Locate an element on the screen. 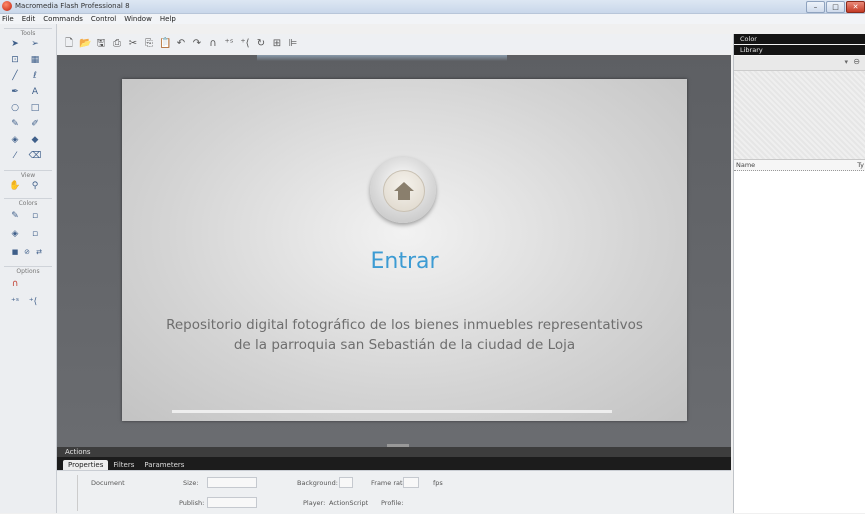 Image resolution: width=865 pixels, height=514 pixels. align-icon: ⊫ is located at coordinates (293, 44).